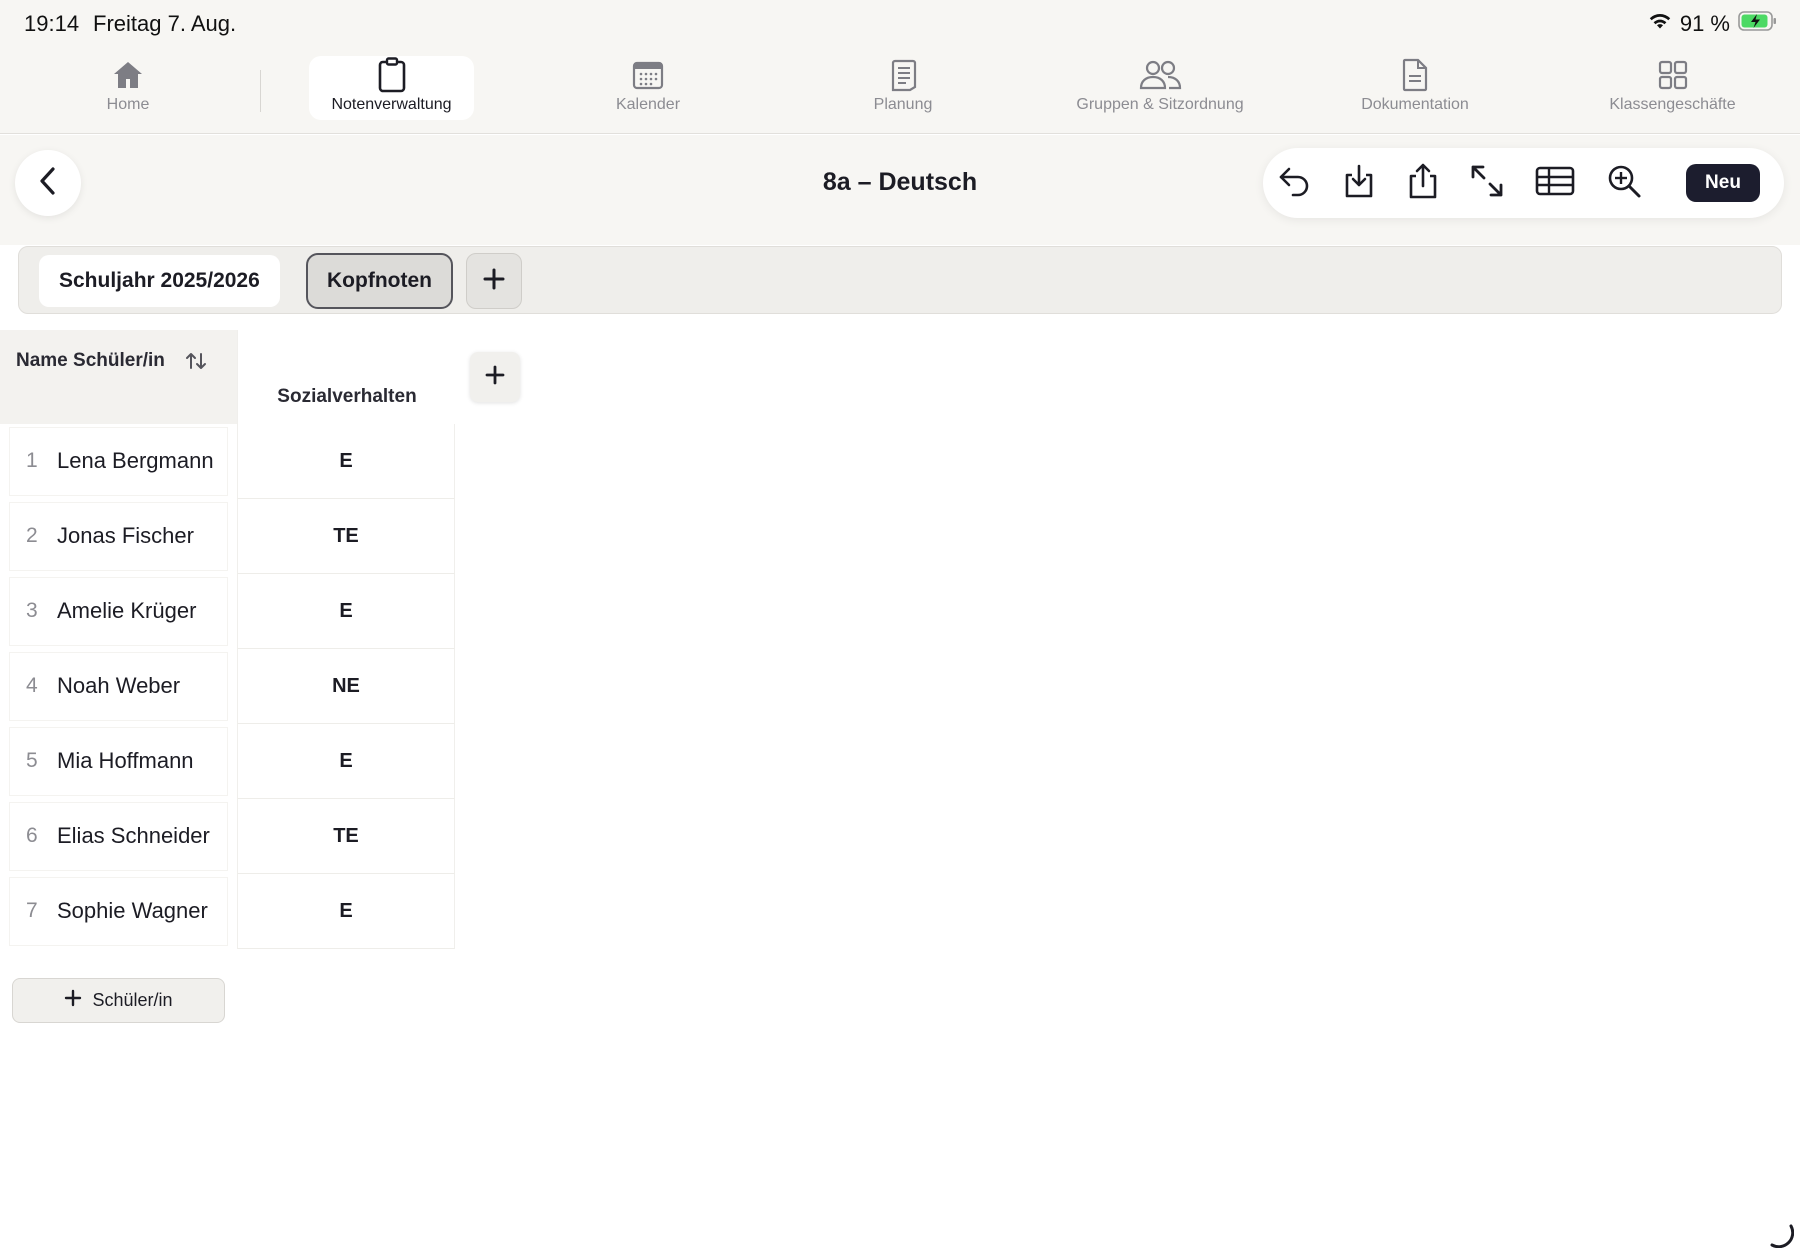  I want to click on sort-icon, so click(196, 361).